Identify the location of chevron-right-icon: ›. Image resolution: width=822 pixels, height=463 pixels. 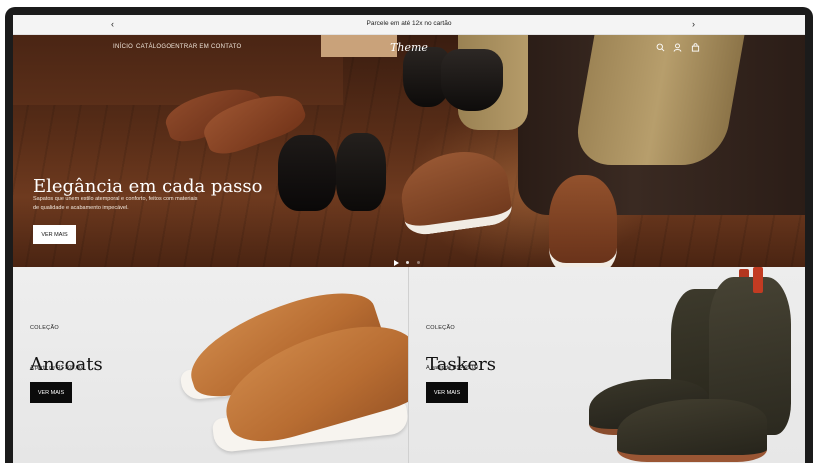
(693, 24).